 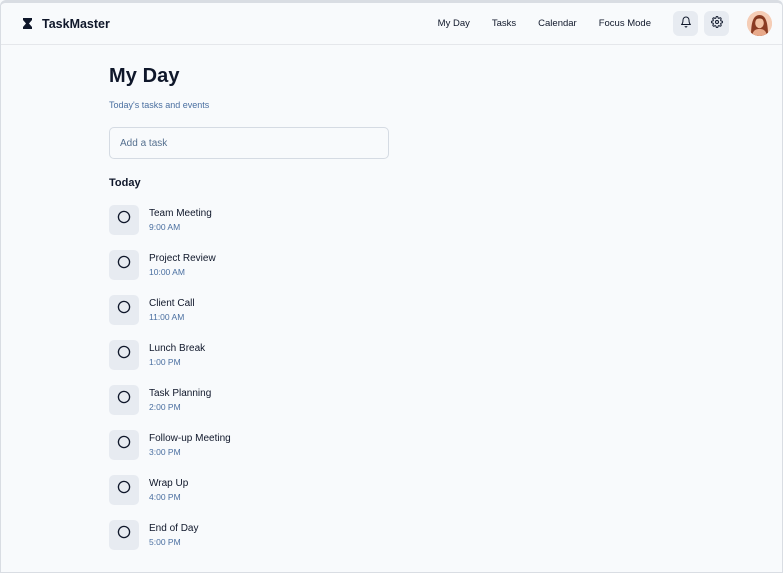 I want to click on task-name: Wrap Up, so click(x=169, y=483).